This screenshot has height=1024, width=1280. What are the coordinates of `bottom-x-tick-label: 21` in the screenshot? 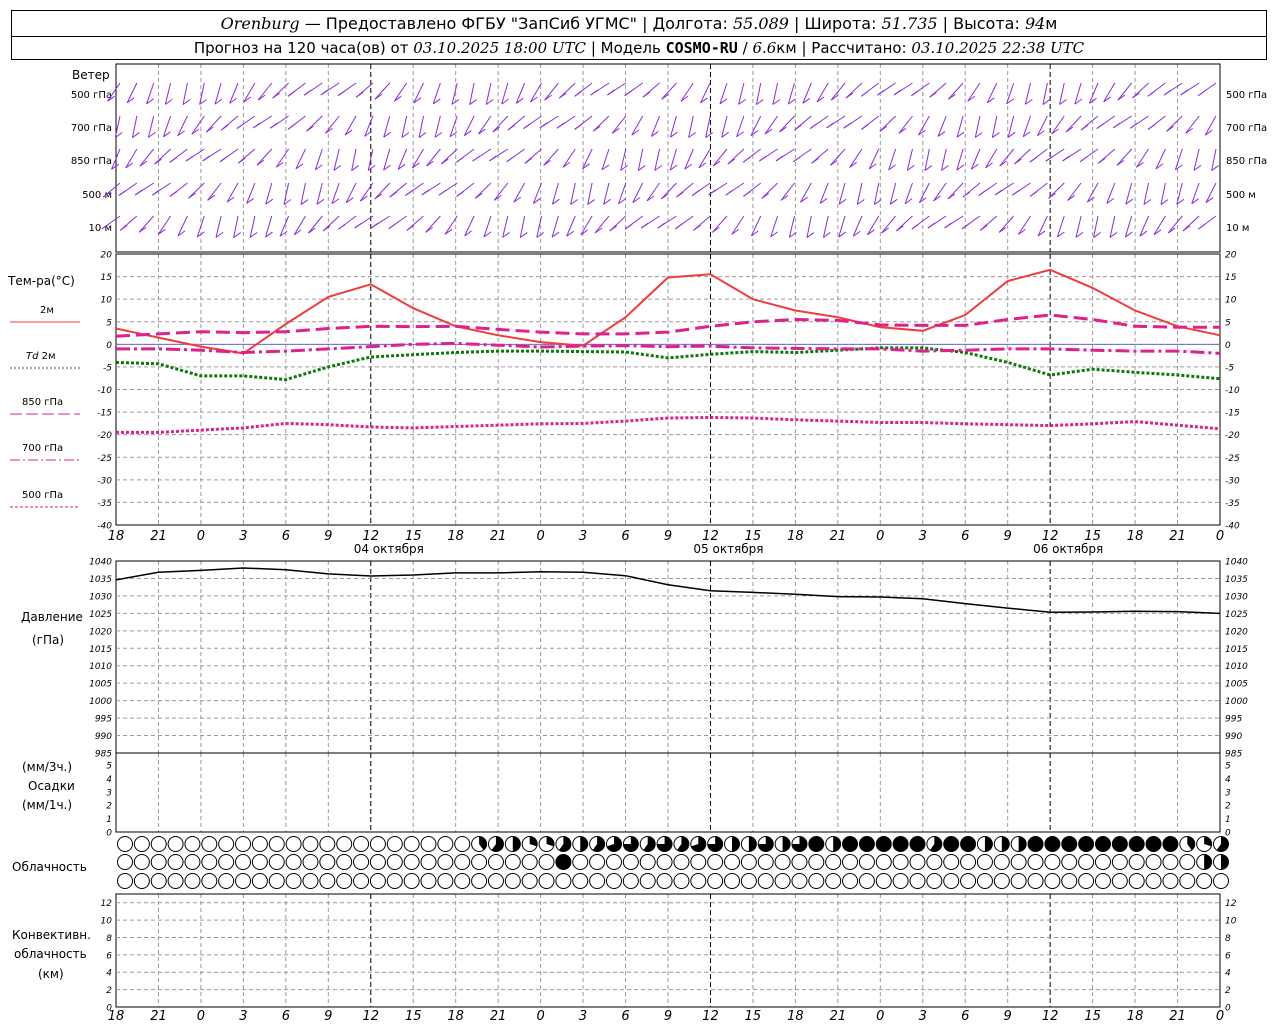 It's located at (498, 1016).